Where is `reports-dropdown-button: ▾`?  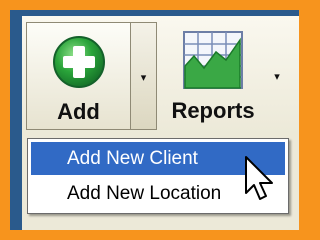 reports-dropdown-button: ▾ is located at coordinates (277, 76).